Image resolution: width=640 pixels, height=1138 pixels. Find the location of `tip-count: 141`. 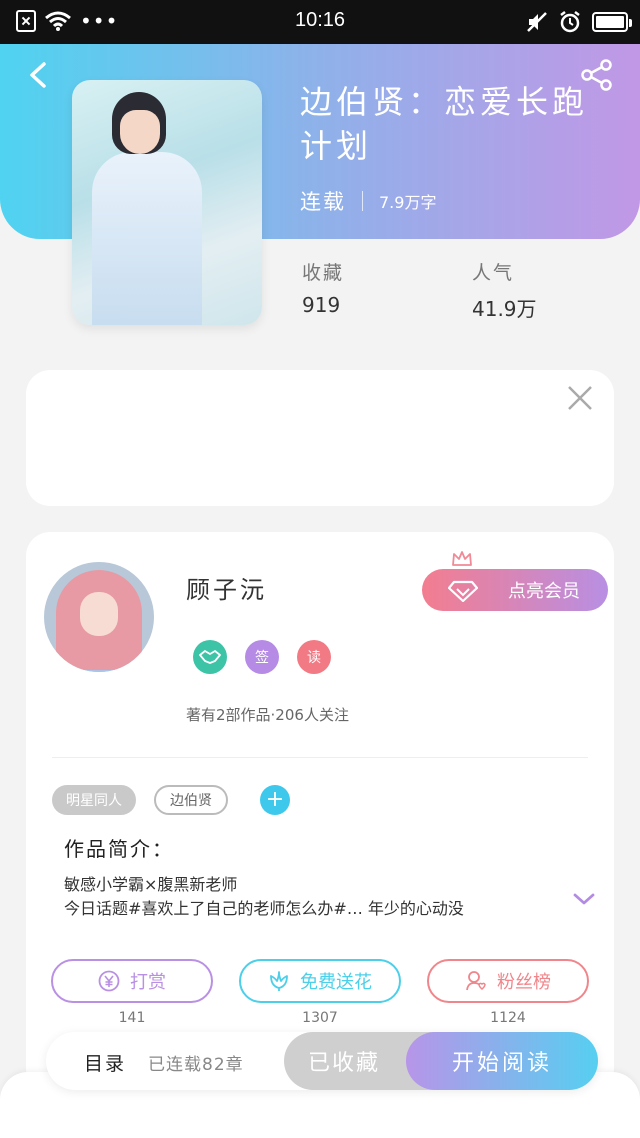

tip-count: 141 is located at coordinates (132, 1018).